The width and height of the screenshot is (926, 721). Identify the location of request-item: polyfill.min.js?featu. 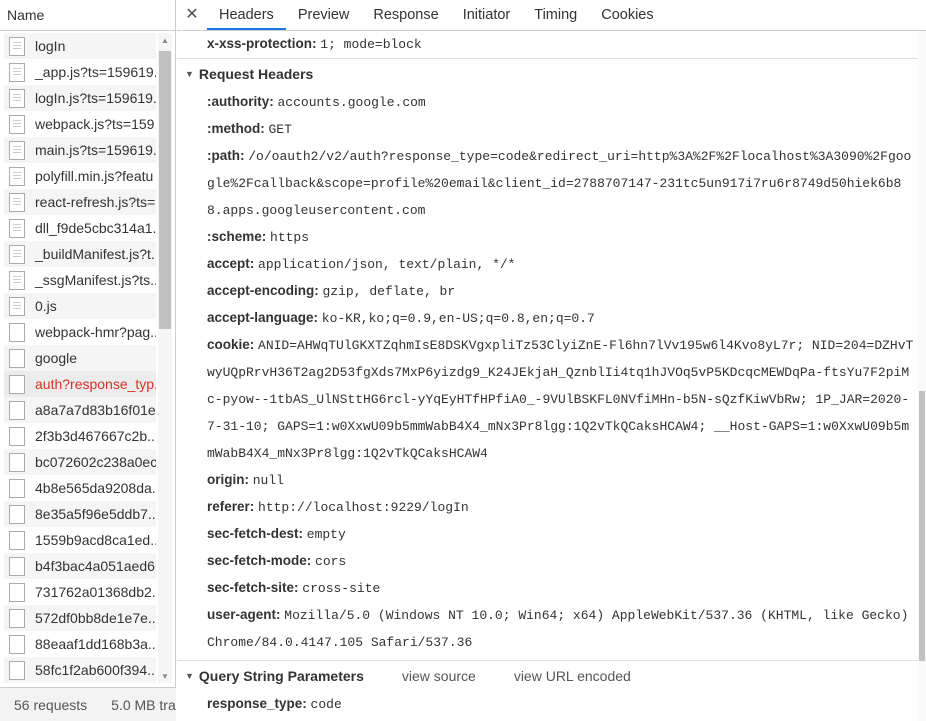
(80, 176).